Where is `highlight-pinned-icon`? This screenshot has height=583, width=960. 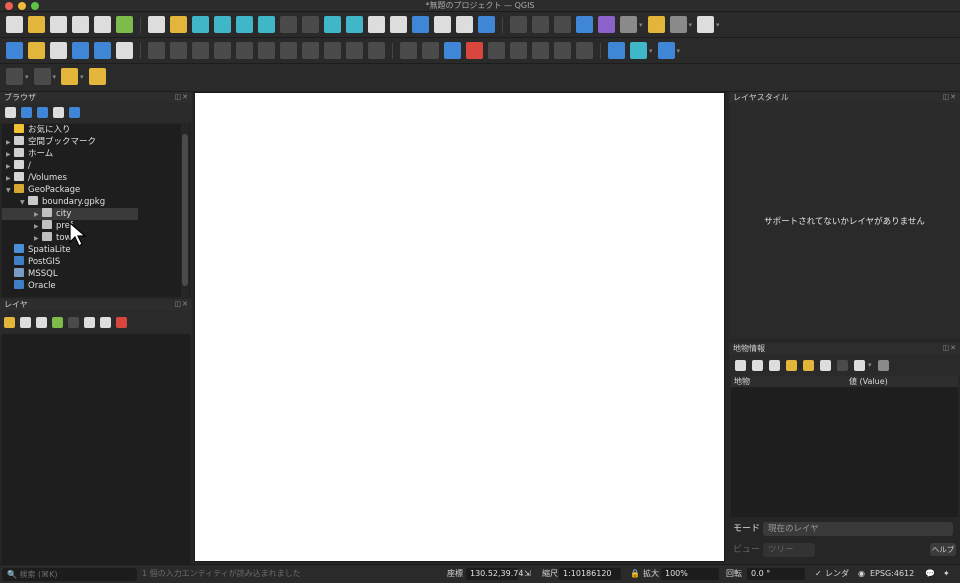
highlight-pinned-icon is located at coordinates (496, 50).